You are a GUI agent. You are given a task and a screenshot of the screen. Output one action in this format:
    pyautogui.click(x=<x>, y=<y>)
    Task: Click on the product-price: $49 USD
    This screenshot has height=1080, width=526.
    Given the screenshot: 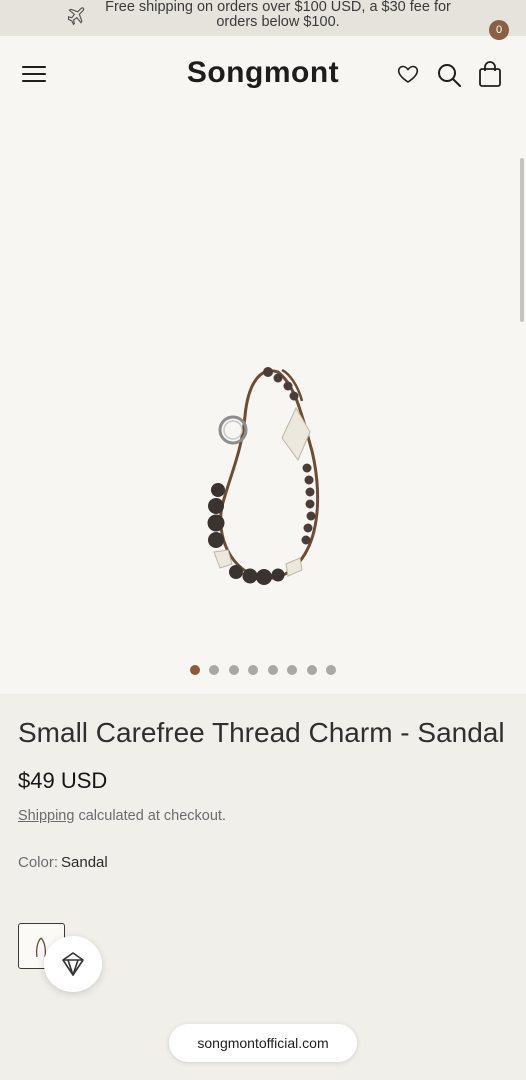 What is the action you would take?
    pyautogui.click(x=63, y=780)
    